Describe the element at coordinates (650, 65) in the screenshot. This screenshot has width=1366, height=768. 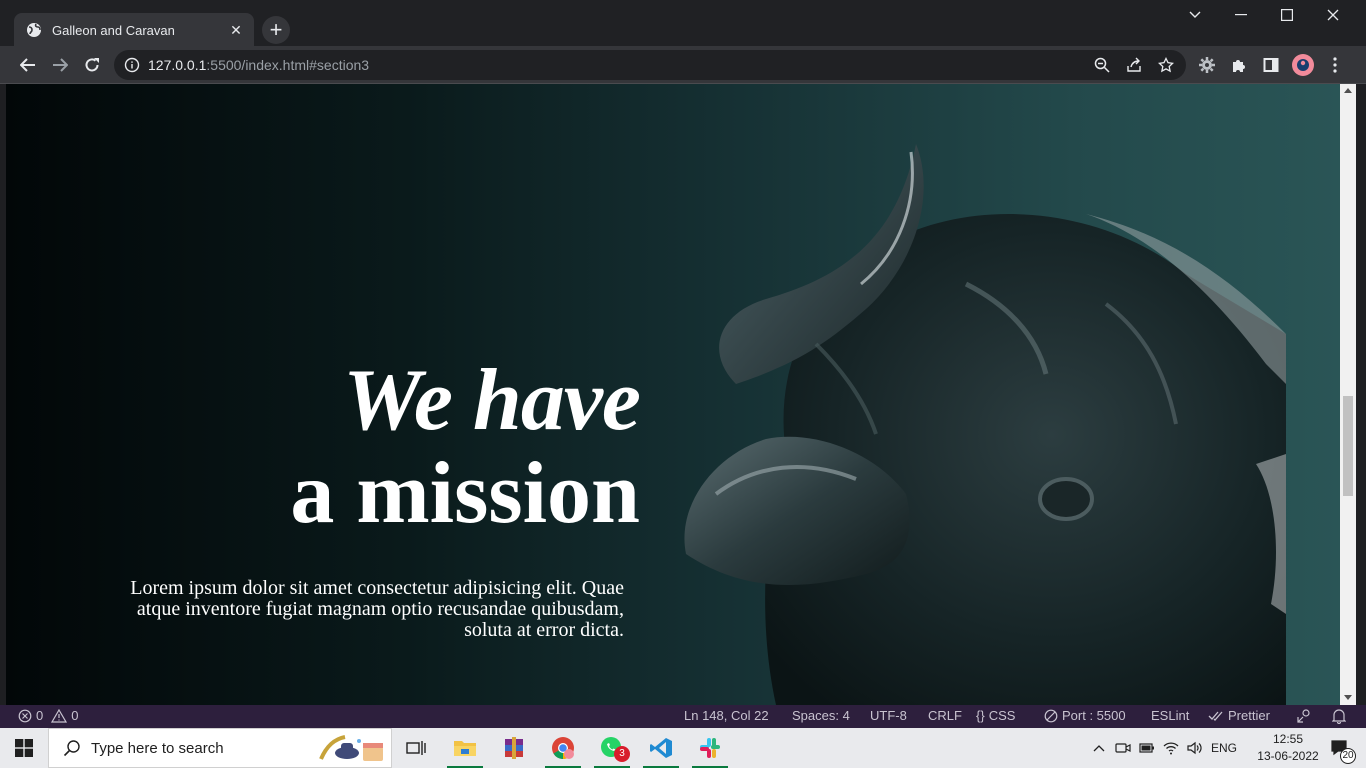
I see `address-bar: 127.0.0.1:5500/index.html#section3` at that location.